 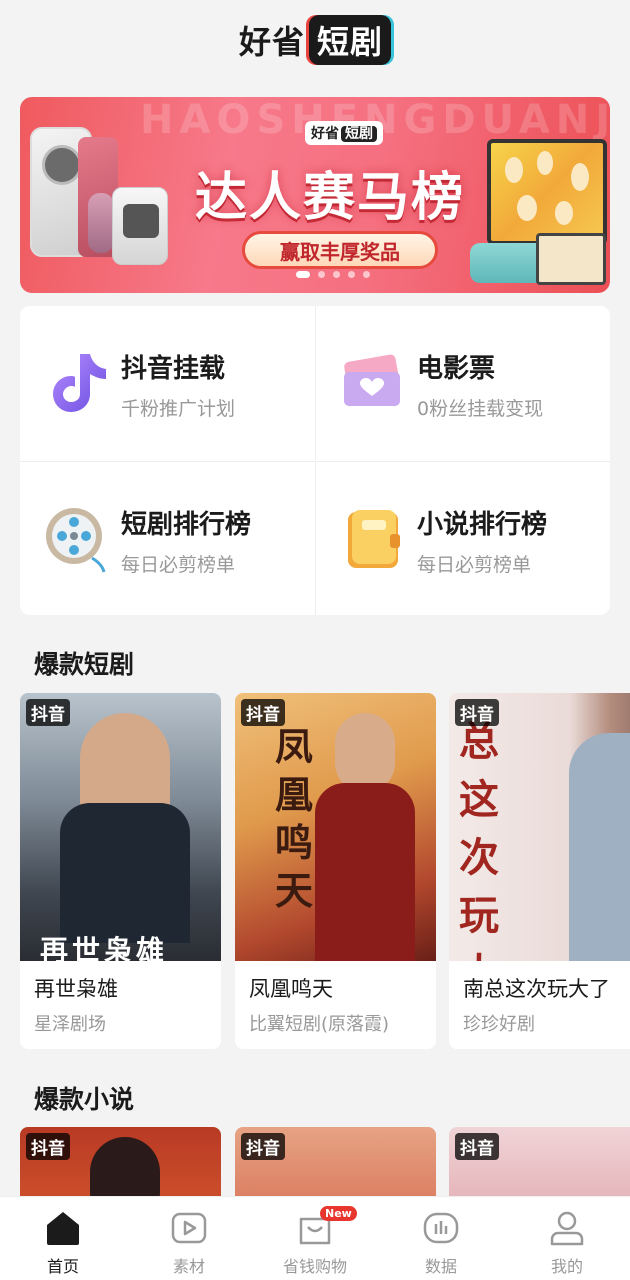 What do you see at coordinates (335, 827) in the screenshot?
I see `drama-poster: 凤凰鸣天` at bounding box center [335, 827].